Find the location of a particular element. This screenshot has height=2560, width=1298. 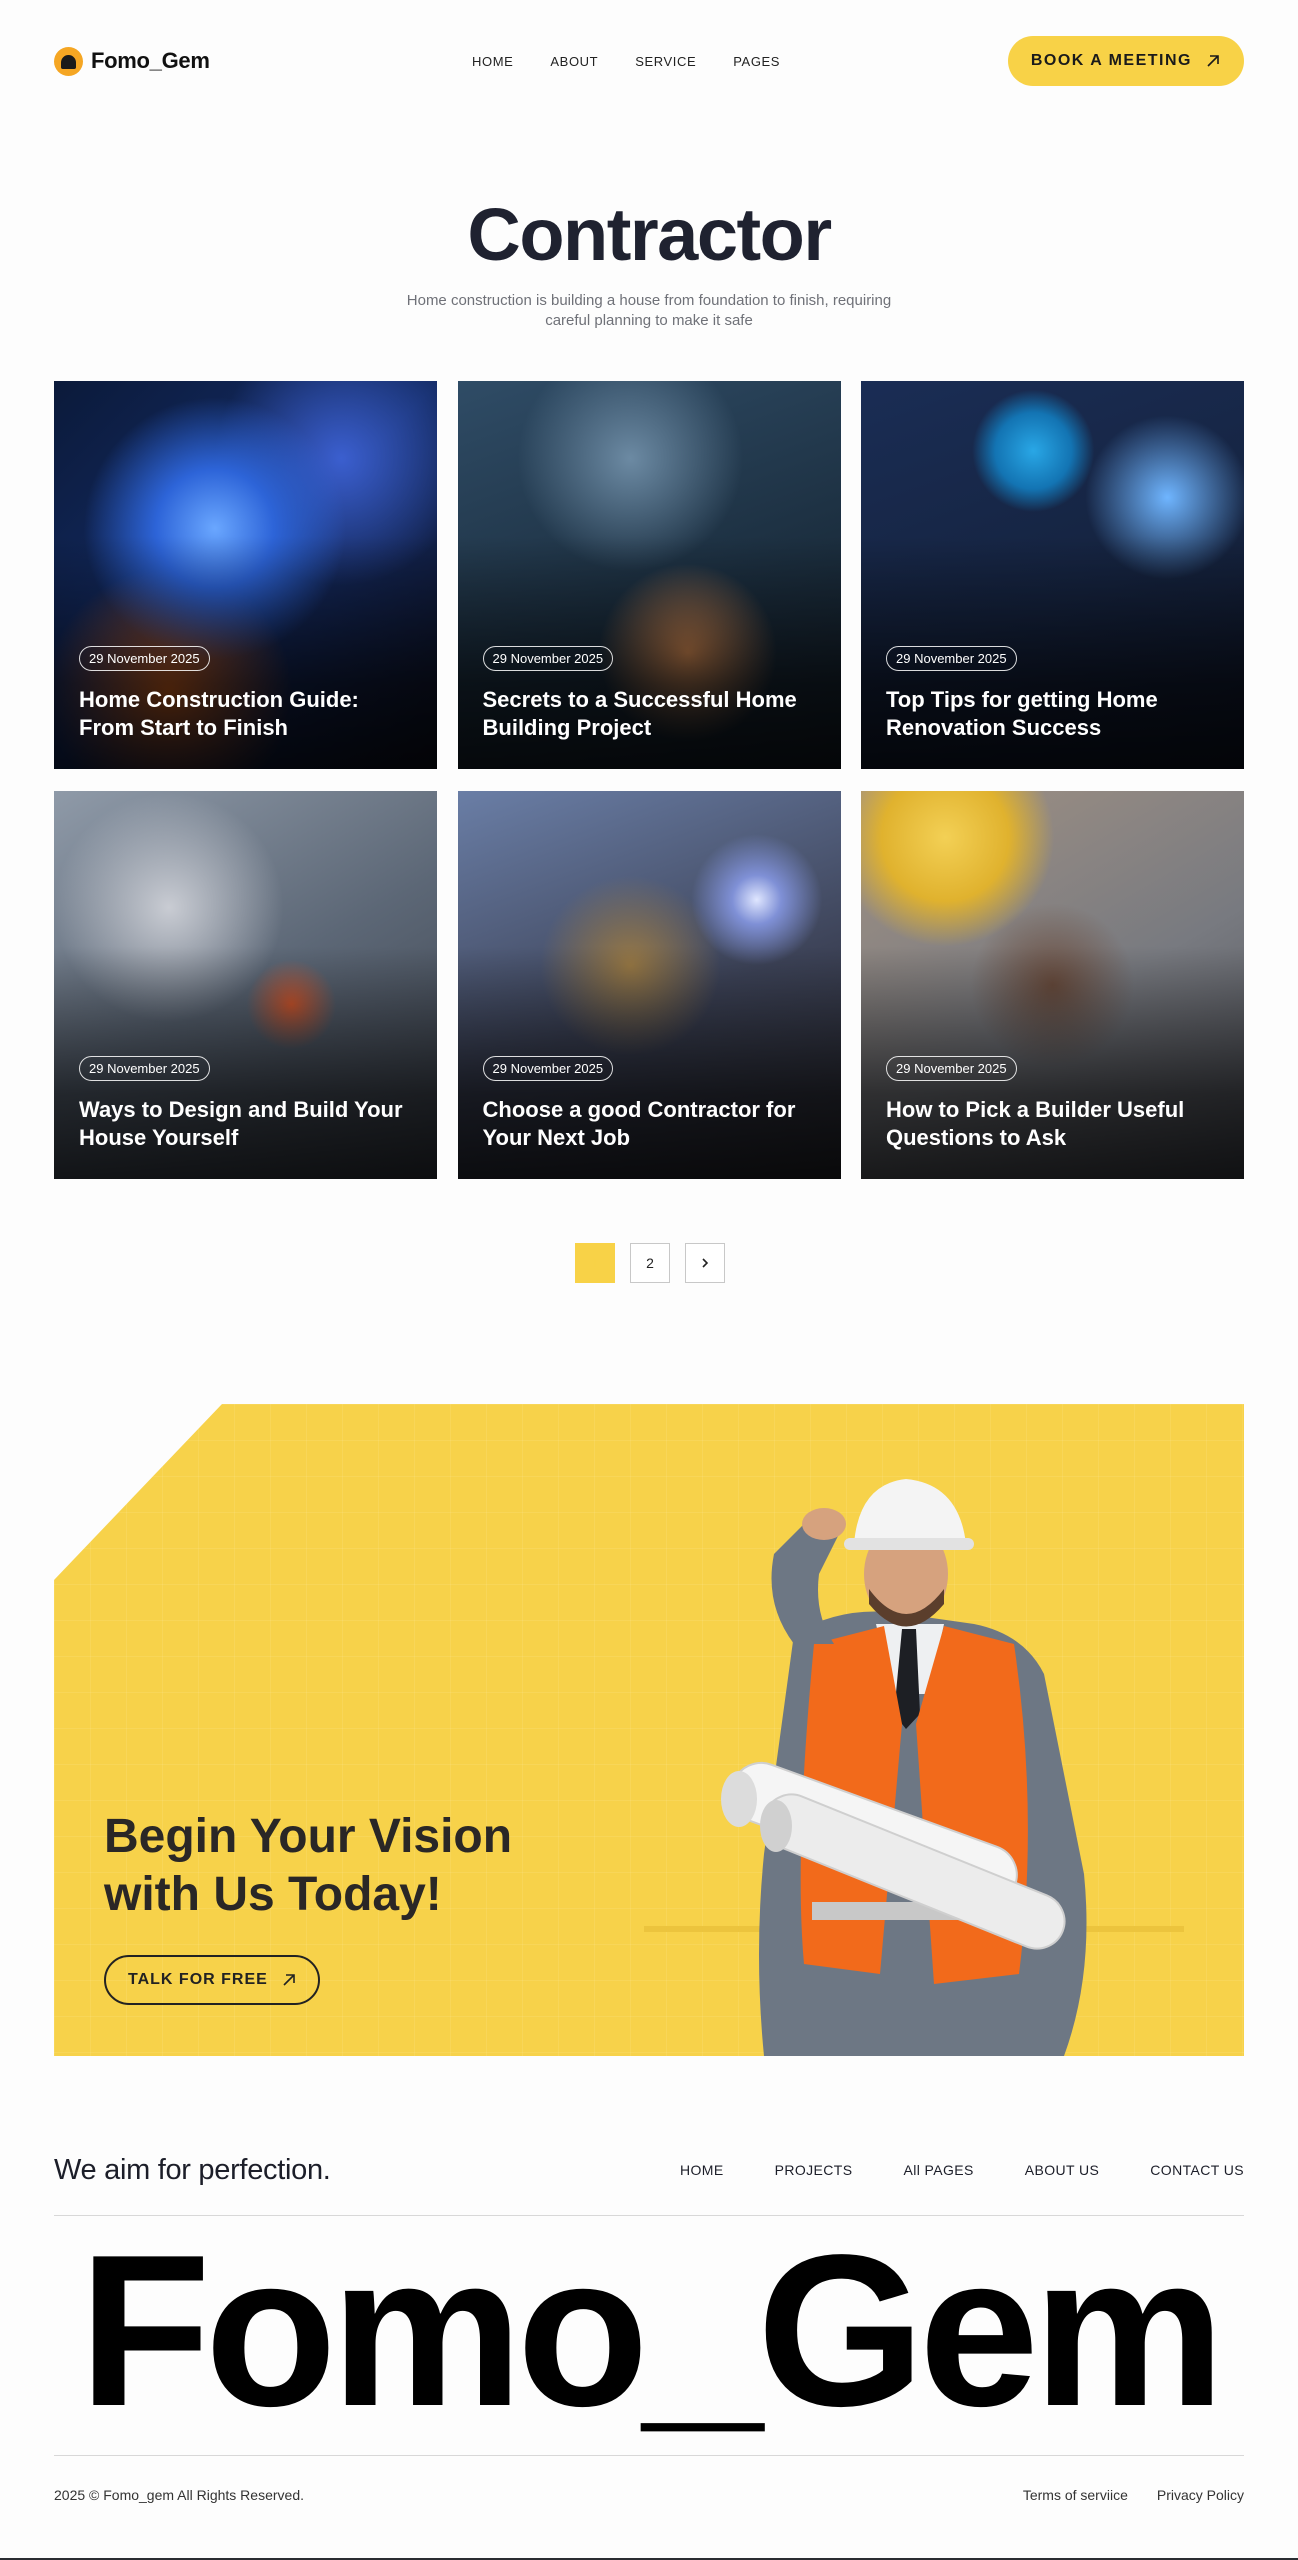

worker-illustration is located at coordinates (914, 1767).